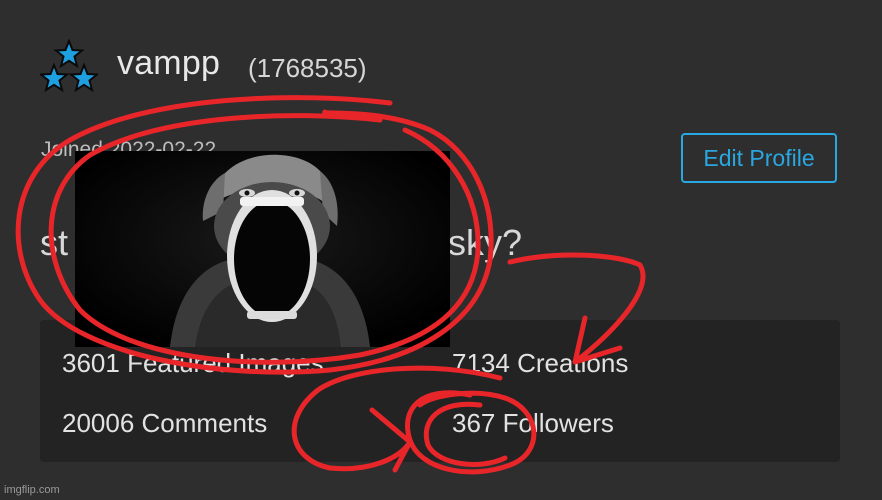  I want to click on three-stars-badge-icon, so click(69, 65).